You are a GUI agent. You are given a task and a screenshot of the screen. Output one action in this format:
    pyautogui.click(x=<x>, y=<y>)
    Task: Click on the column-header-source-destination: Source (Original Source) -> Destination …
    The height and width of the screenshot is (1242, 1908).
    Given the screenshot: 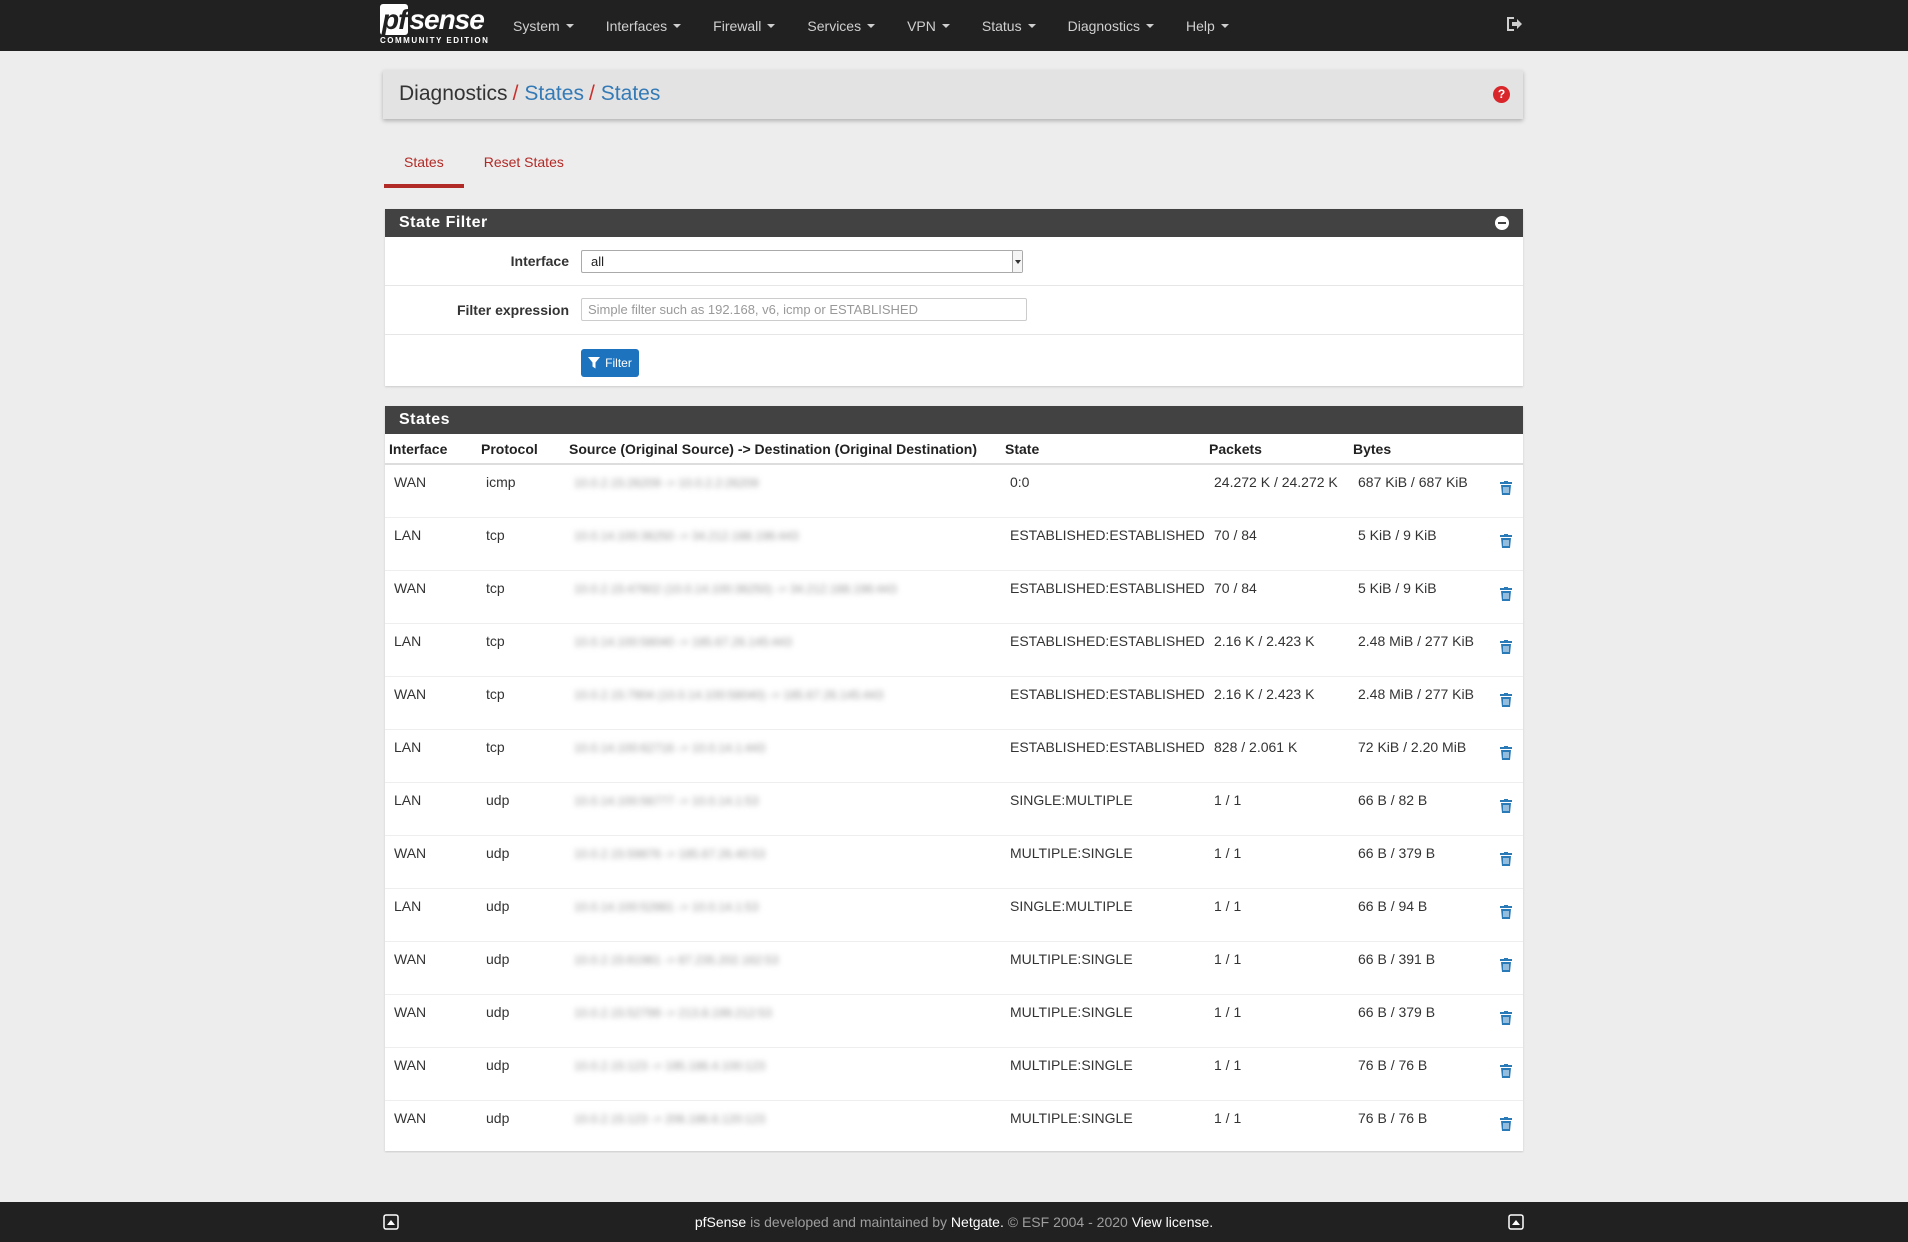 What is the action you would take?
    pyautogui.click(x=783, y=449)
    